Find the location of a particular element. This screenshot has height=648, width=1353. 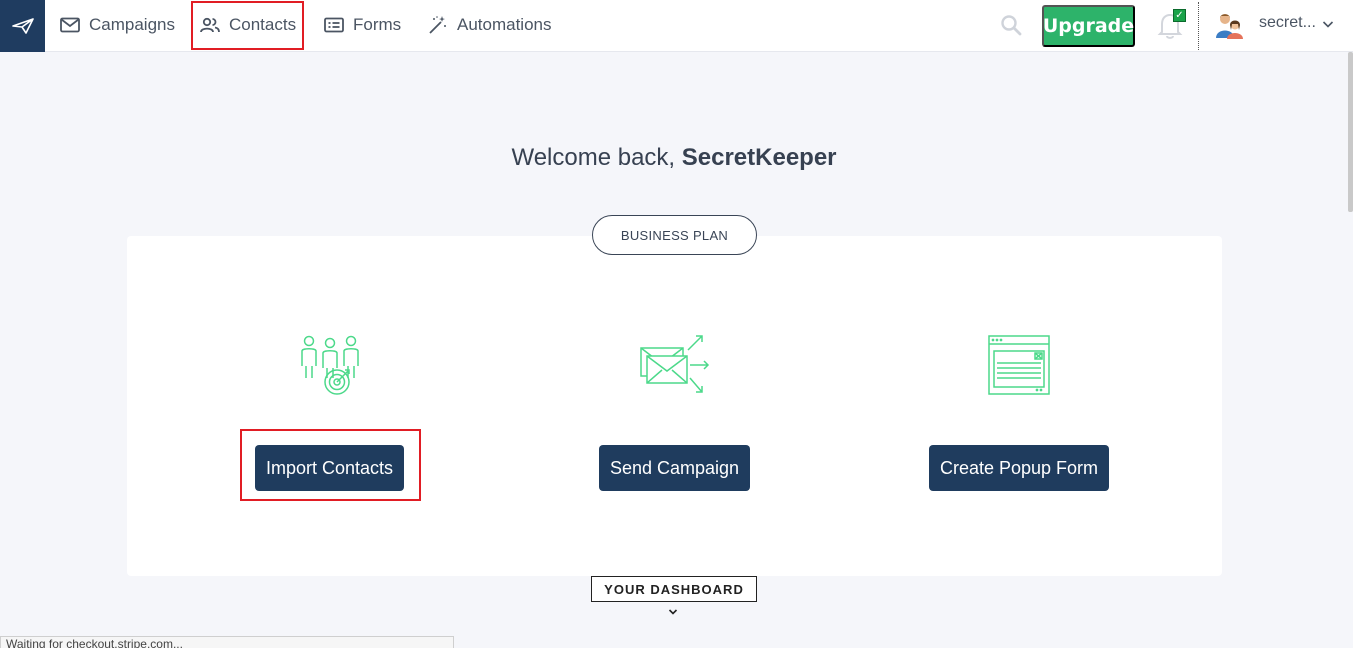

nav-automations-label: Automations is located at coordinates (504, 24).